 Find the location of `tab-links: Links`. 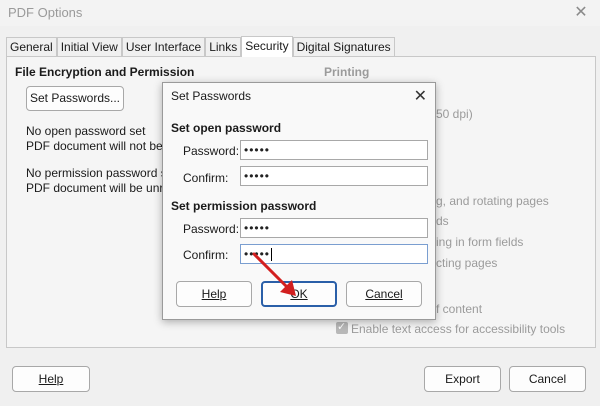

tab-links: Links is located at coordinates (223, 46).